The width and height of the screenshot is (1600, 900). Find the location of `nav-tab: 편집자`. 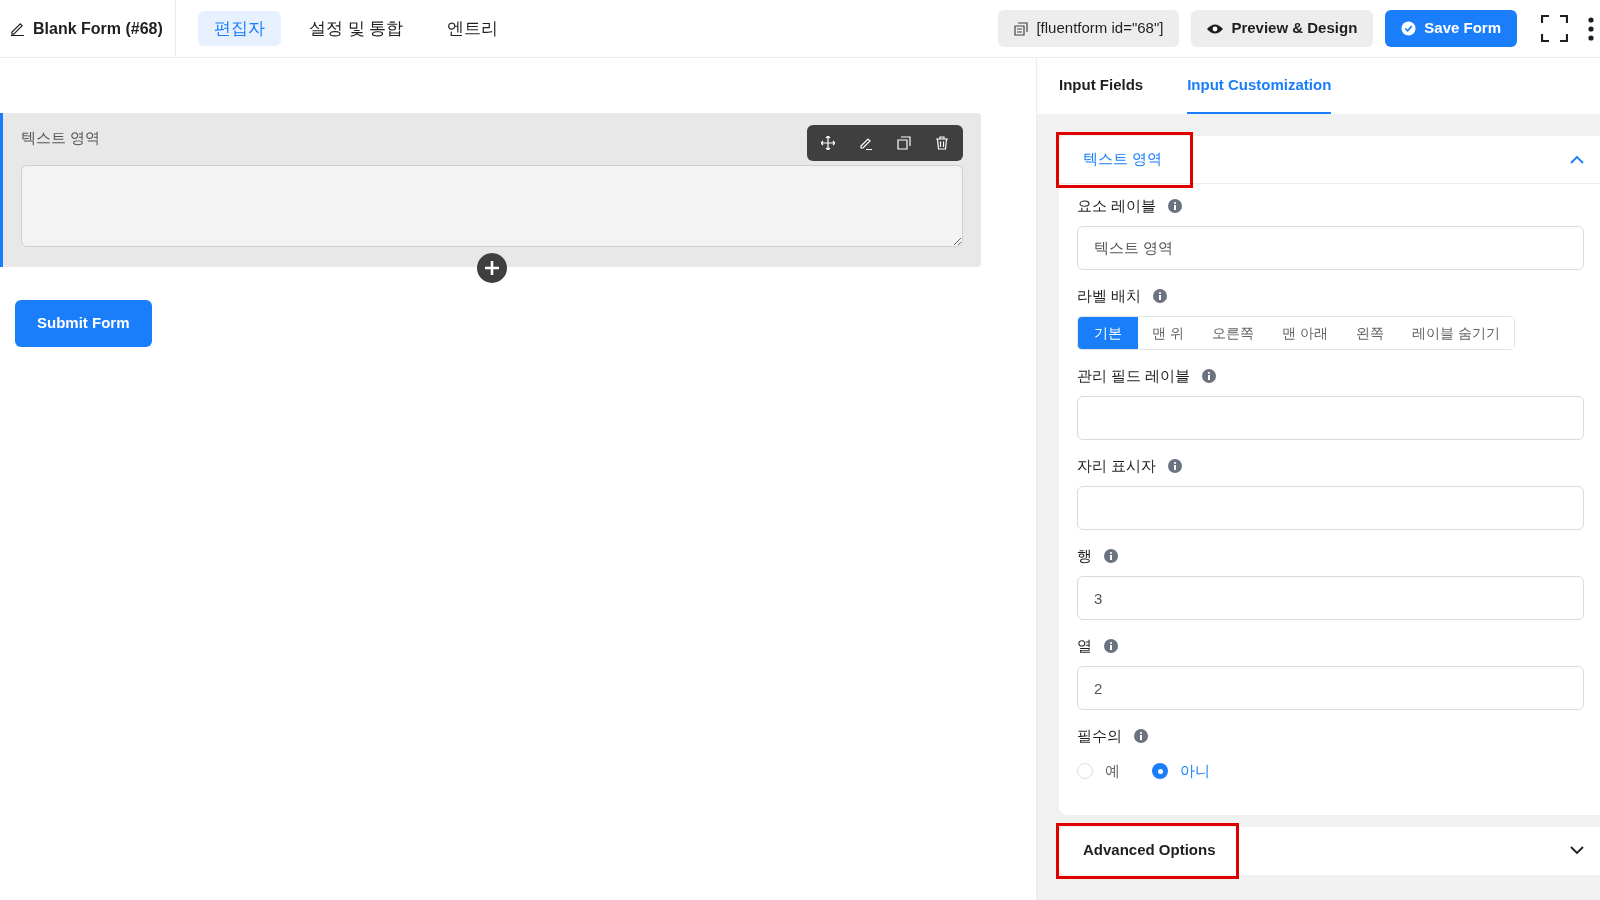

nav-tab: 편집자 is located at coordinates (239, 28).